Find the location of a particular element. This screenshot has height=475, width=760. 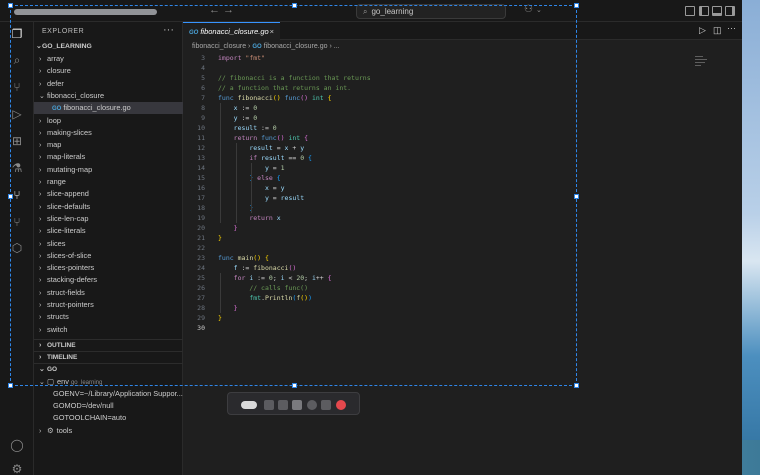

remote-icon: ⑂ is located at coordinates (17, 222).